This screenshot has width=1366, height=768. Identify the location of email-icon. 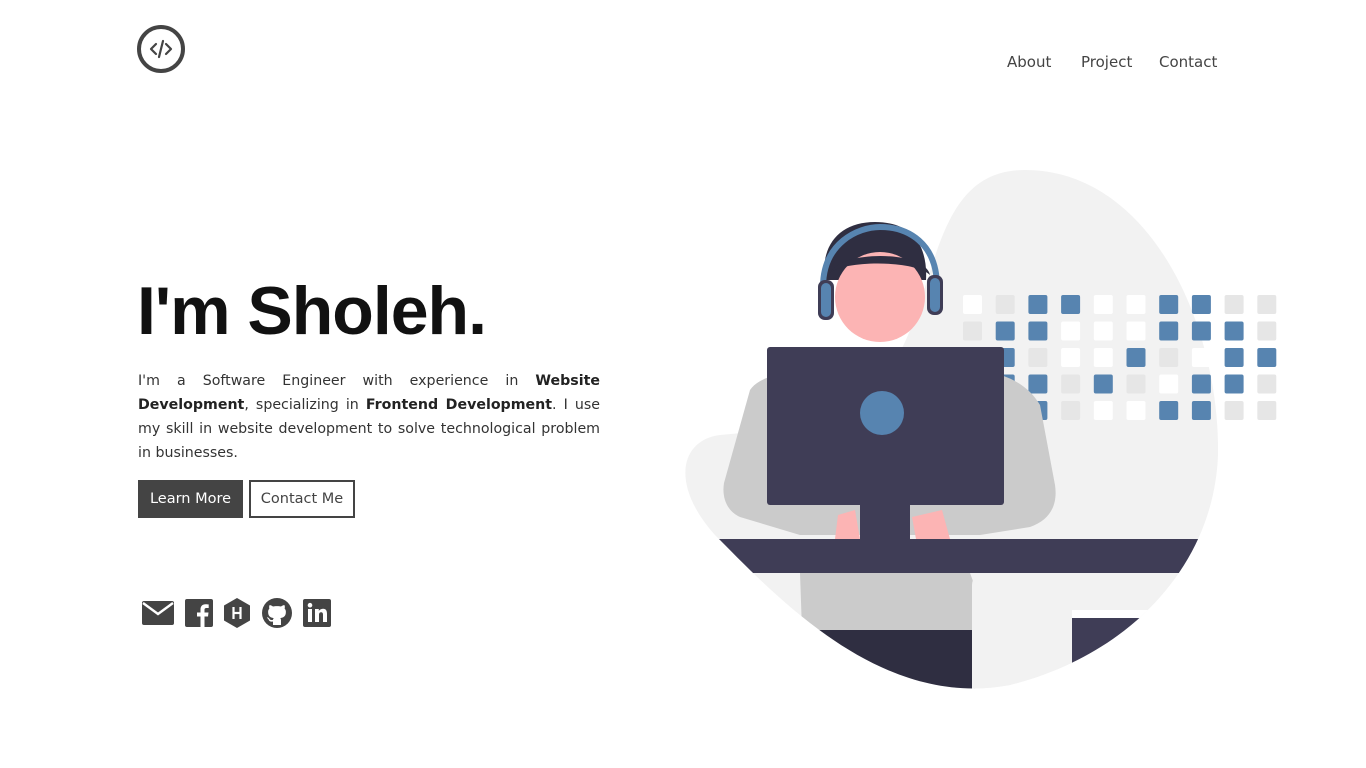
(158, 613).